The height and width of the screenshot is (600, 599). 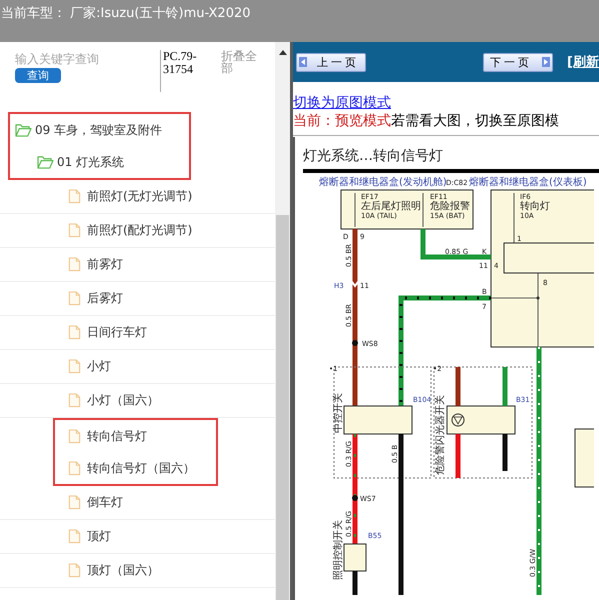 What do you see at coordinates (282, 52) in the screenshot?
I see `scroll-up-icon` at bounding box center [282, 52].